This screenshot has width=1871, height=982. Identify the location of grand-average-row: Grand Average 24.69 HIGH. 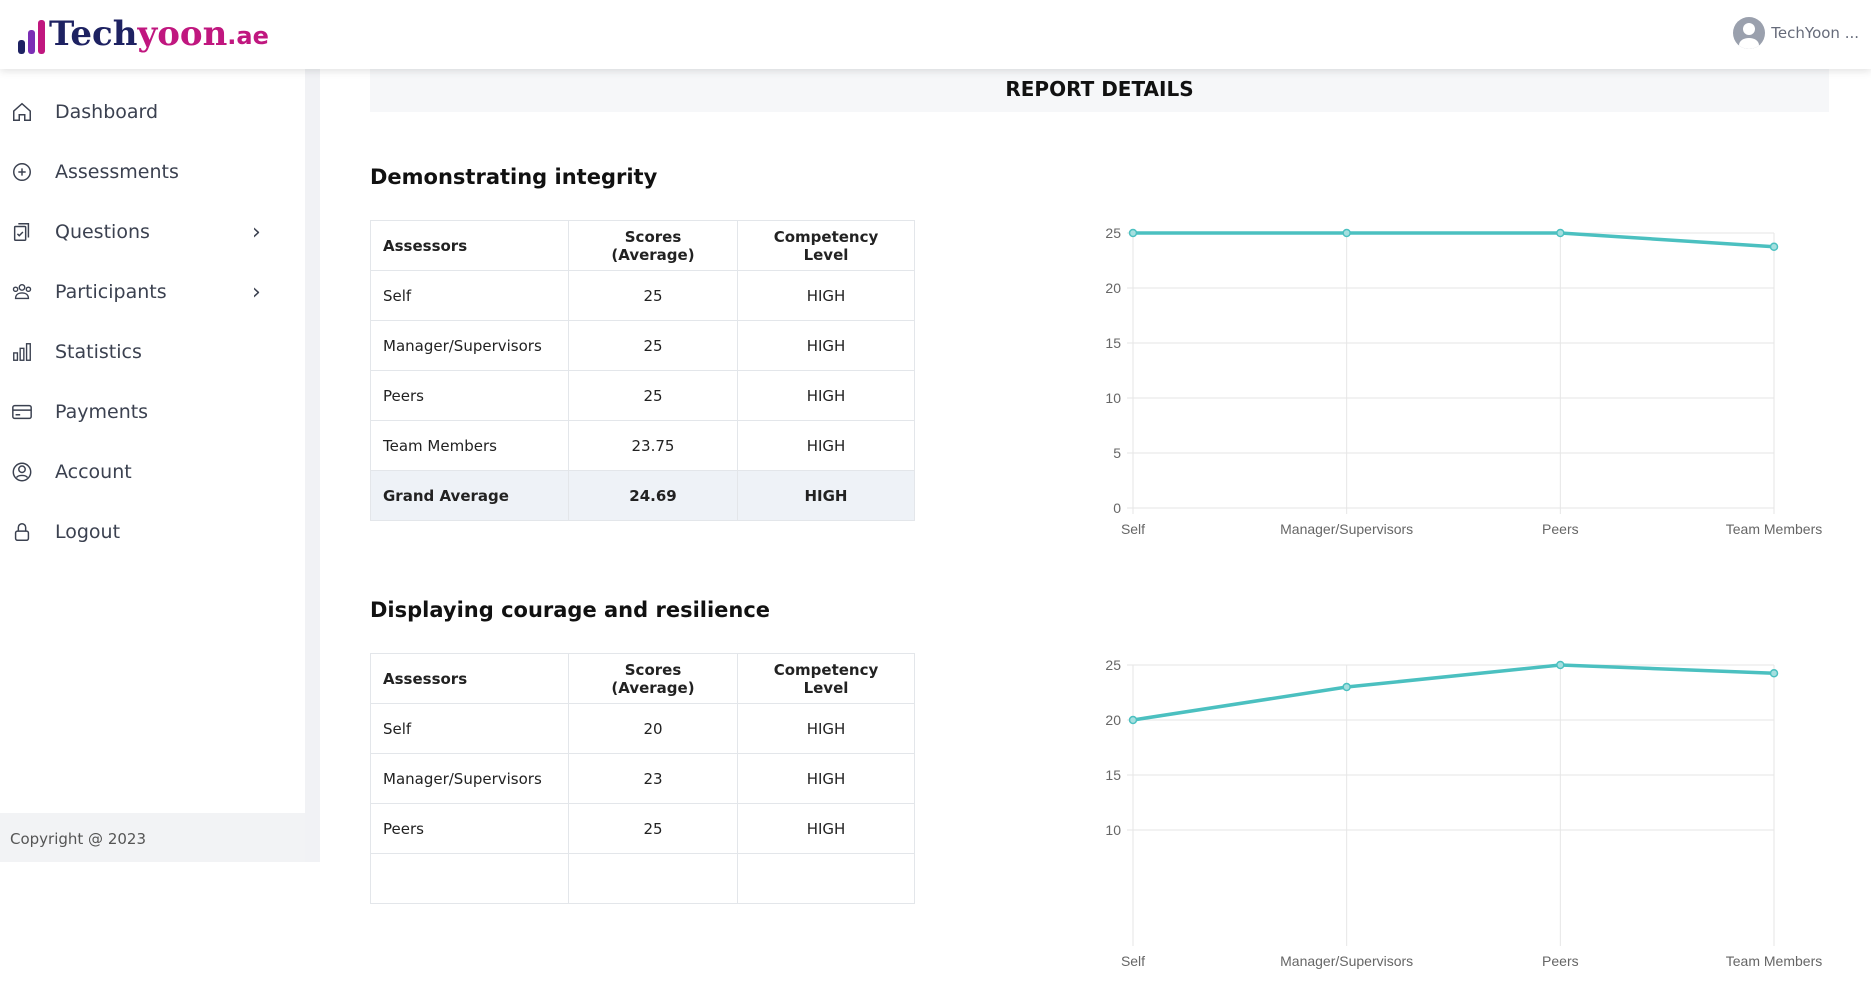
(642, 495).